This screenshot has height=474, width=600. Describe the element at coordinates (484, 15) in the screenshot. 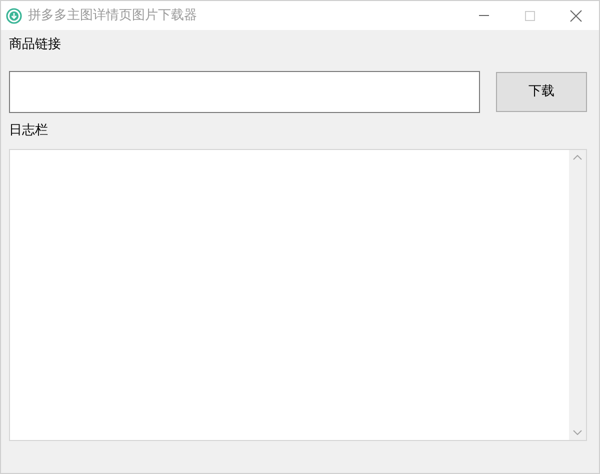

I see `minimize-icon` at that location.